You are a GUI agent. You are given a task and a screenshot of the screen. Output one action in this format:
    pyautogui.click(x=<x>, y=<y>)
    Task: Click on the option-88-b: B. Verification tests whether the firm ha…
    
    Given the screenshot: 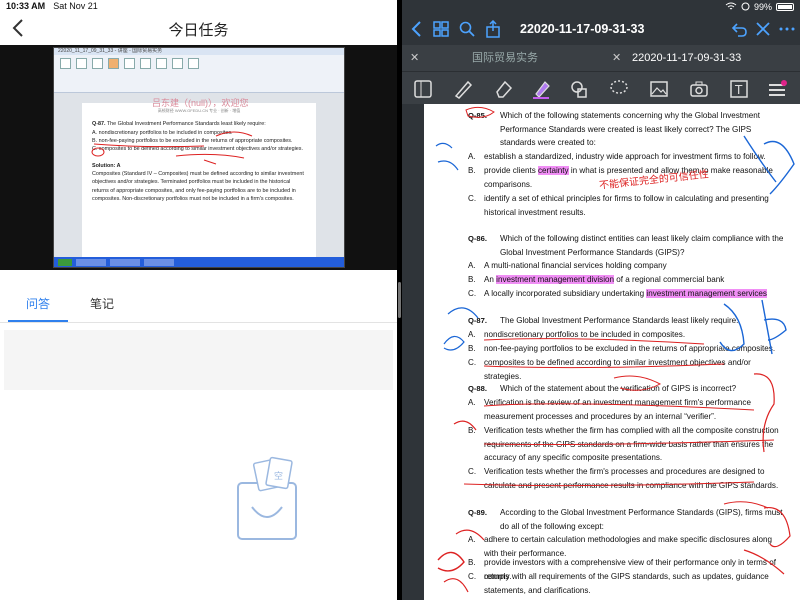 What is the action you would take?
    pyautogui.click(x=627, y=444)
    